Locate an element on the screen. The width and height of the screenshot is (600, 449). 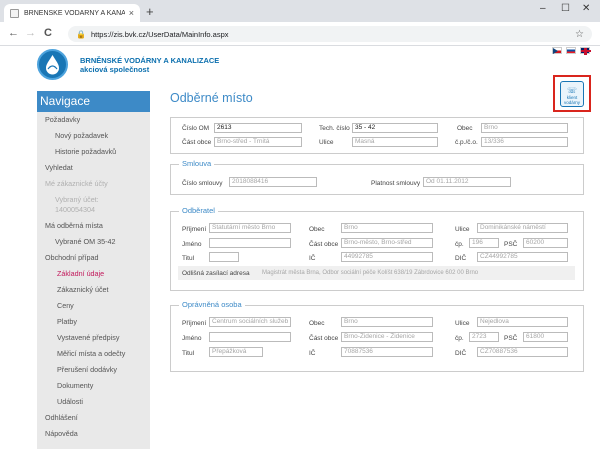
odberatel-obec-label: Obec is located at coordinates (317, 229).